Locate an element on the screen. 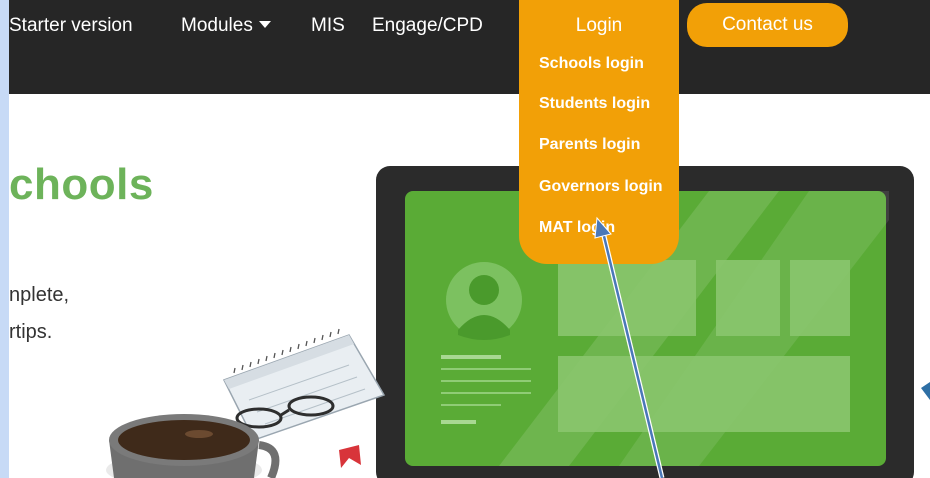 Image resolution: width=930 pixels, height=478 pixels. login-button: Login is located at coordinates (599, 26).